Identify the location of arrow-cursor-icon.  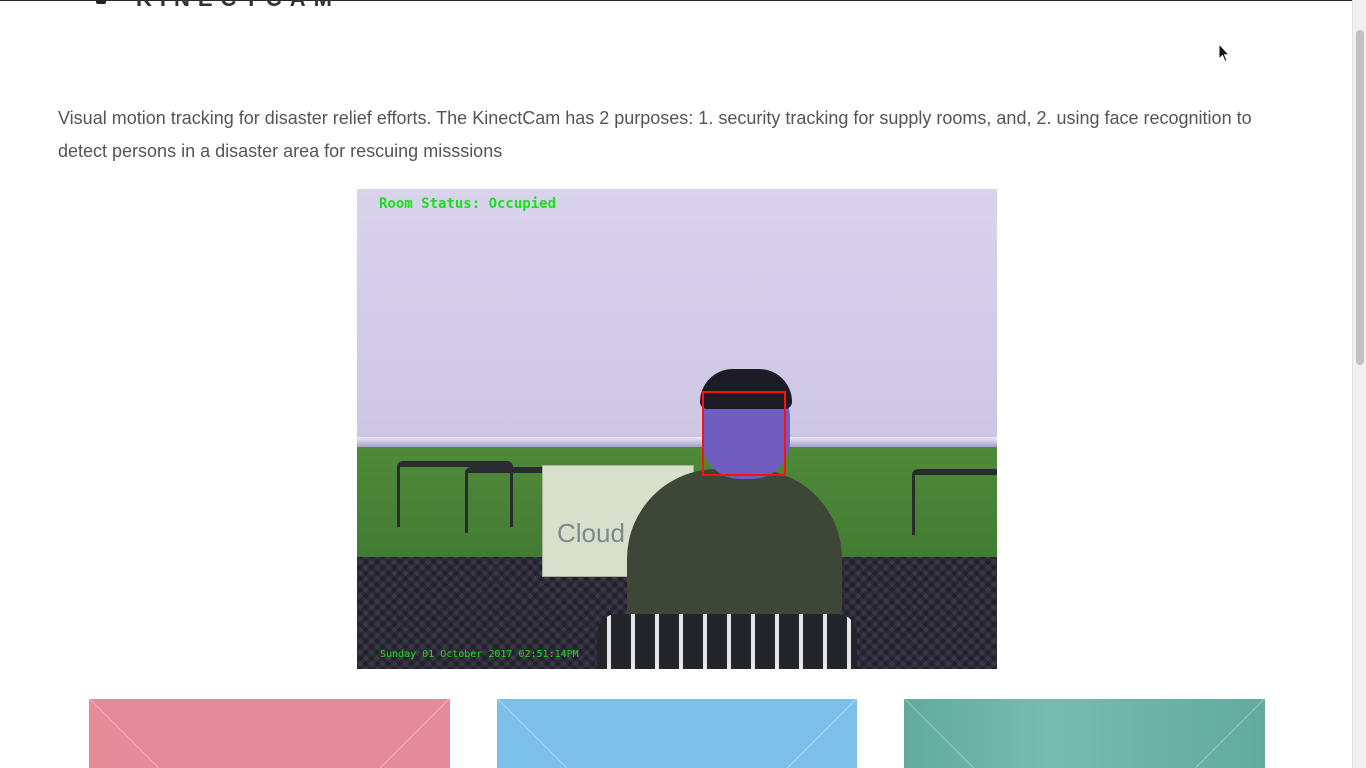
(1224, 53).